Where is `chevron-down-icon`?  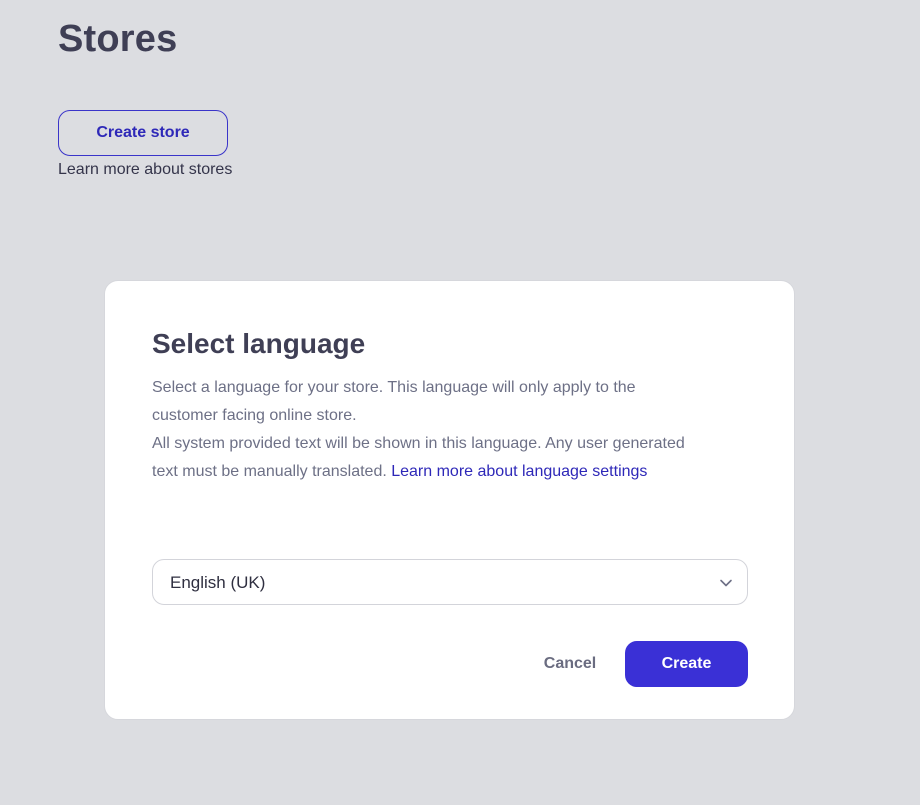
chevron-down-icon is located at coordinates (726, 583).